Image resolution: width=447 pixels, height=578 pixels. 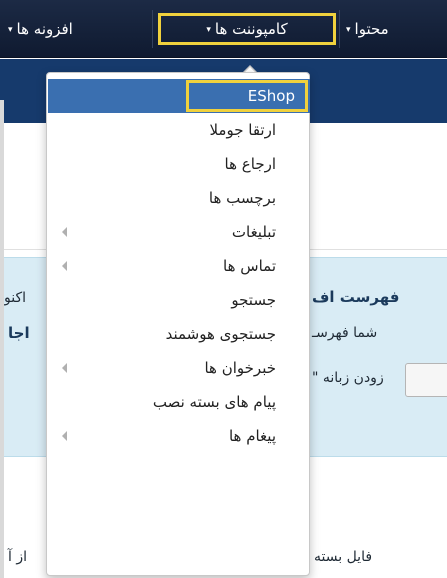 What do you see at coordinates (2, 339) in the screenshot?
I see `left-border` at bounding box center [2, 339].